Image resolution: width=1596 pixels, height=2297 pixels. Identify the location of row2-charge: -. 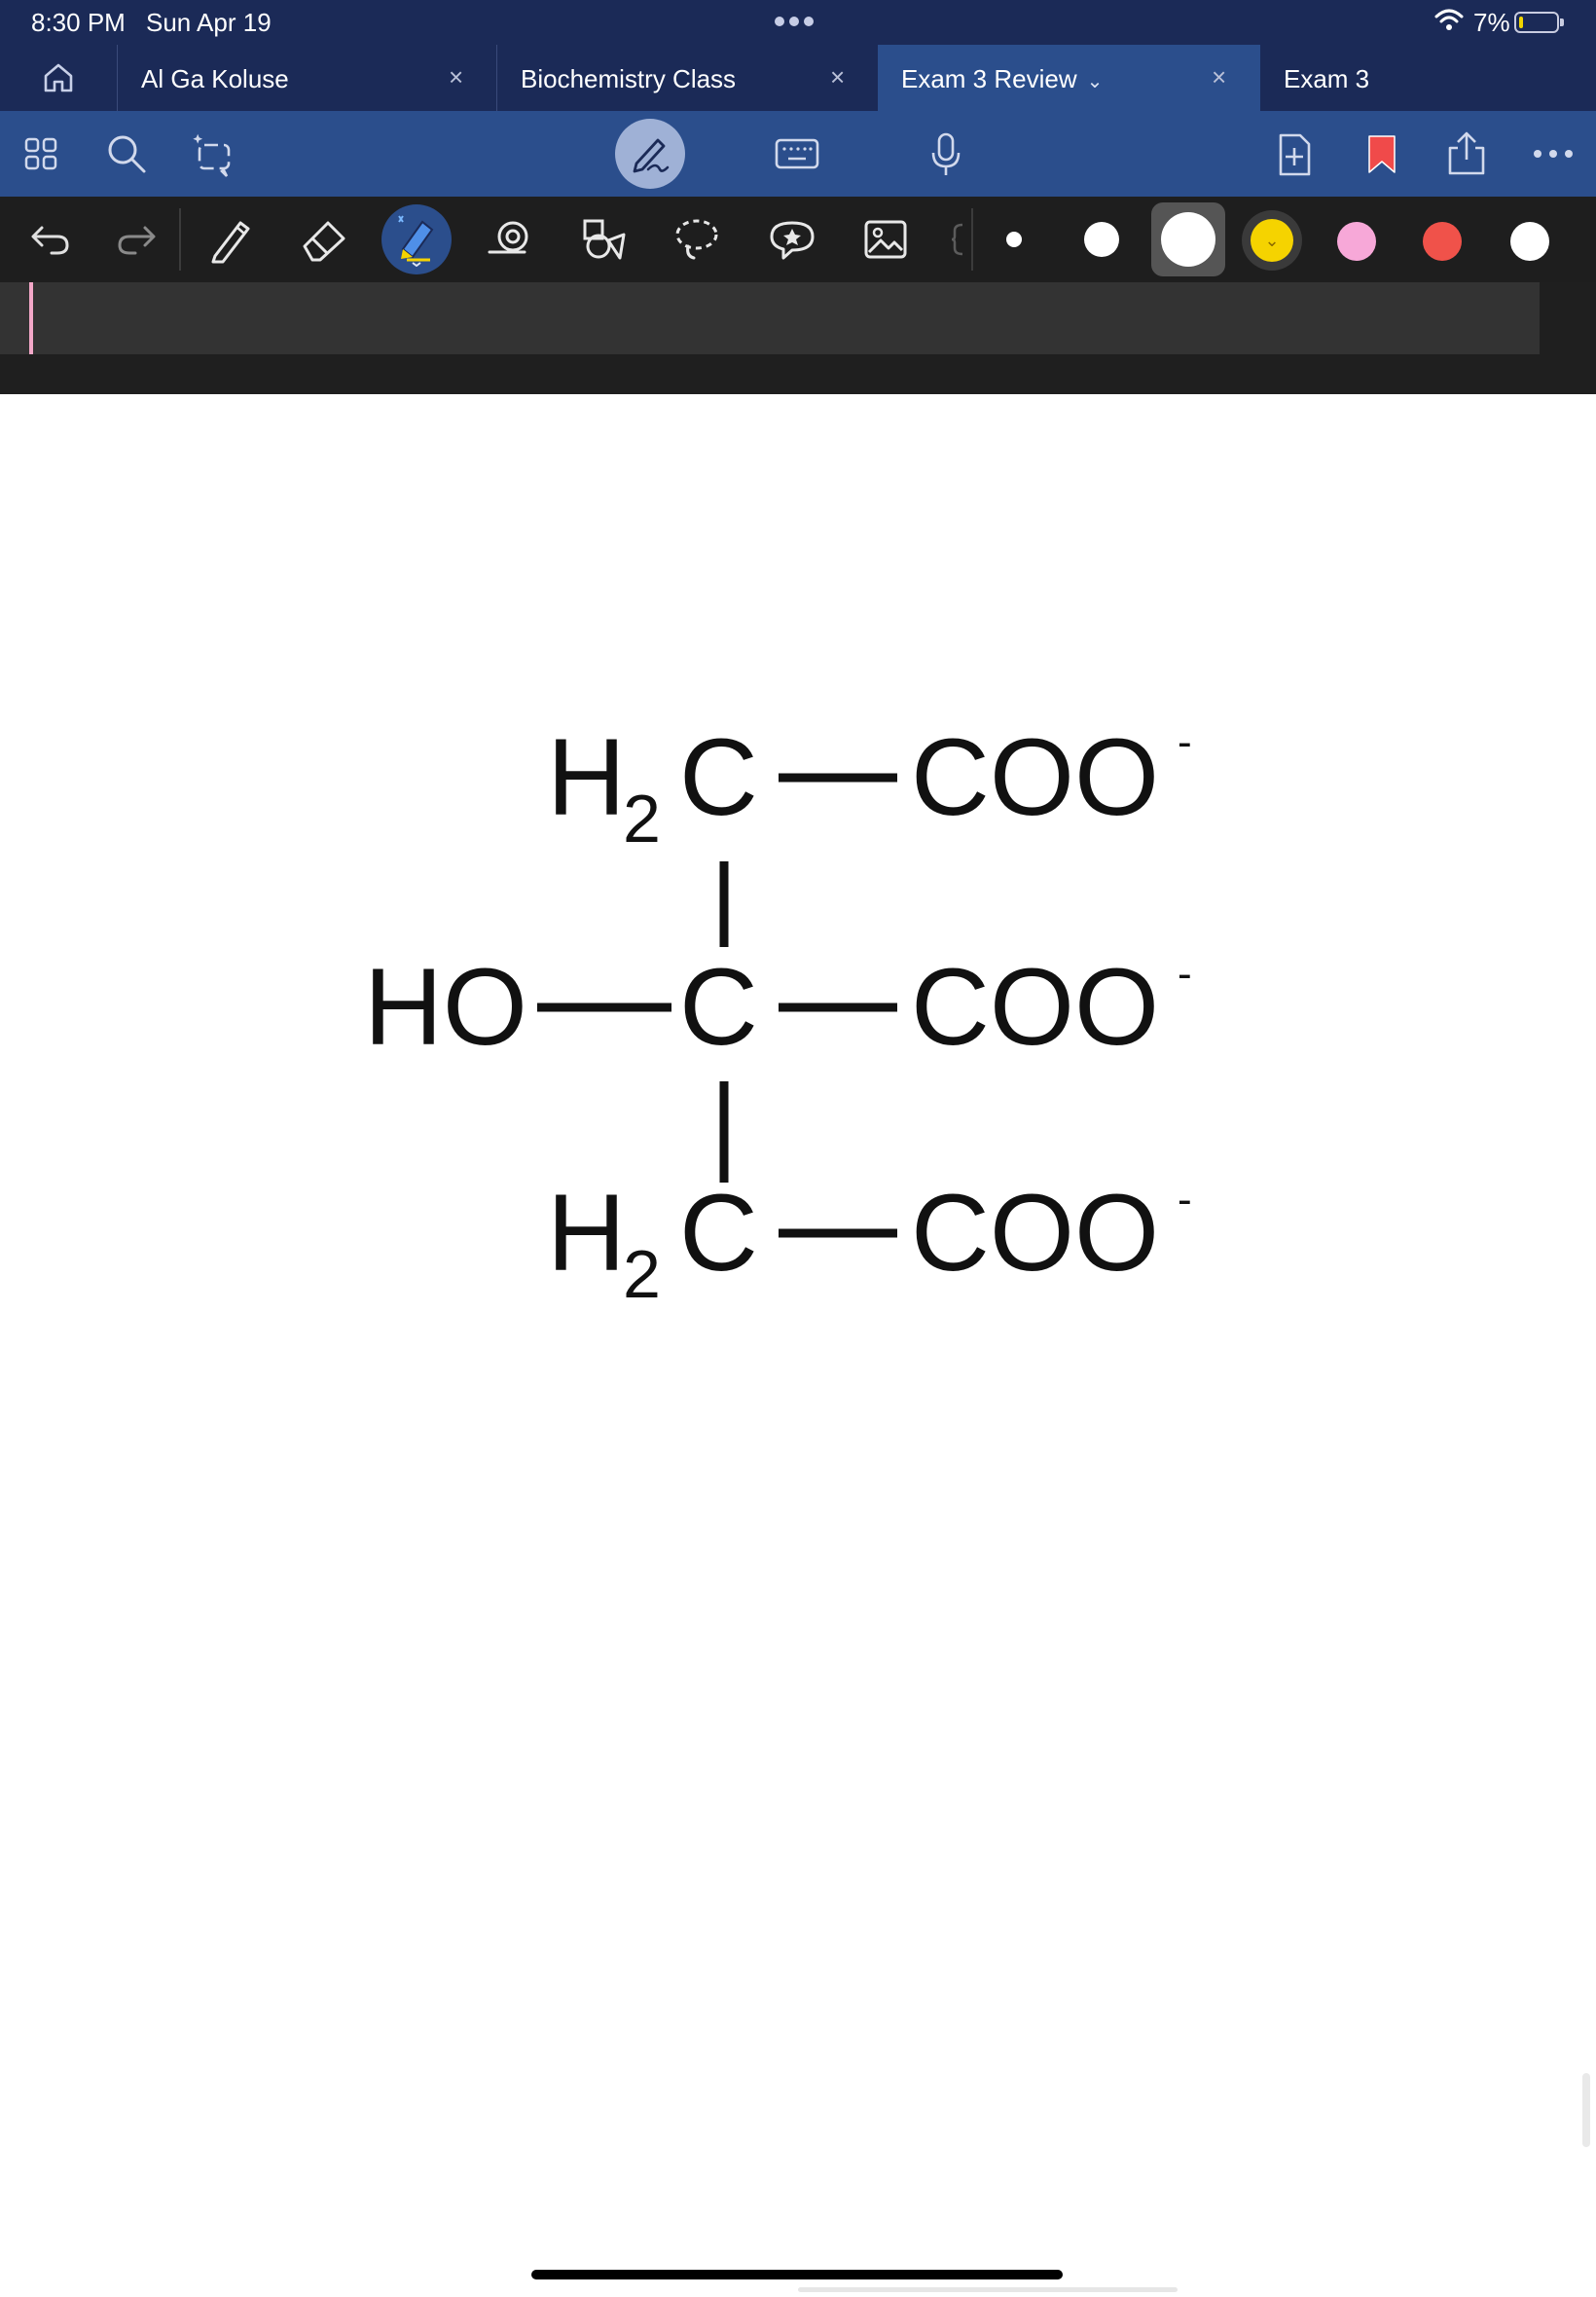
(1185, 974).